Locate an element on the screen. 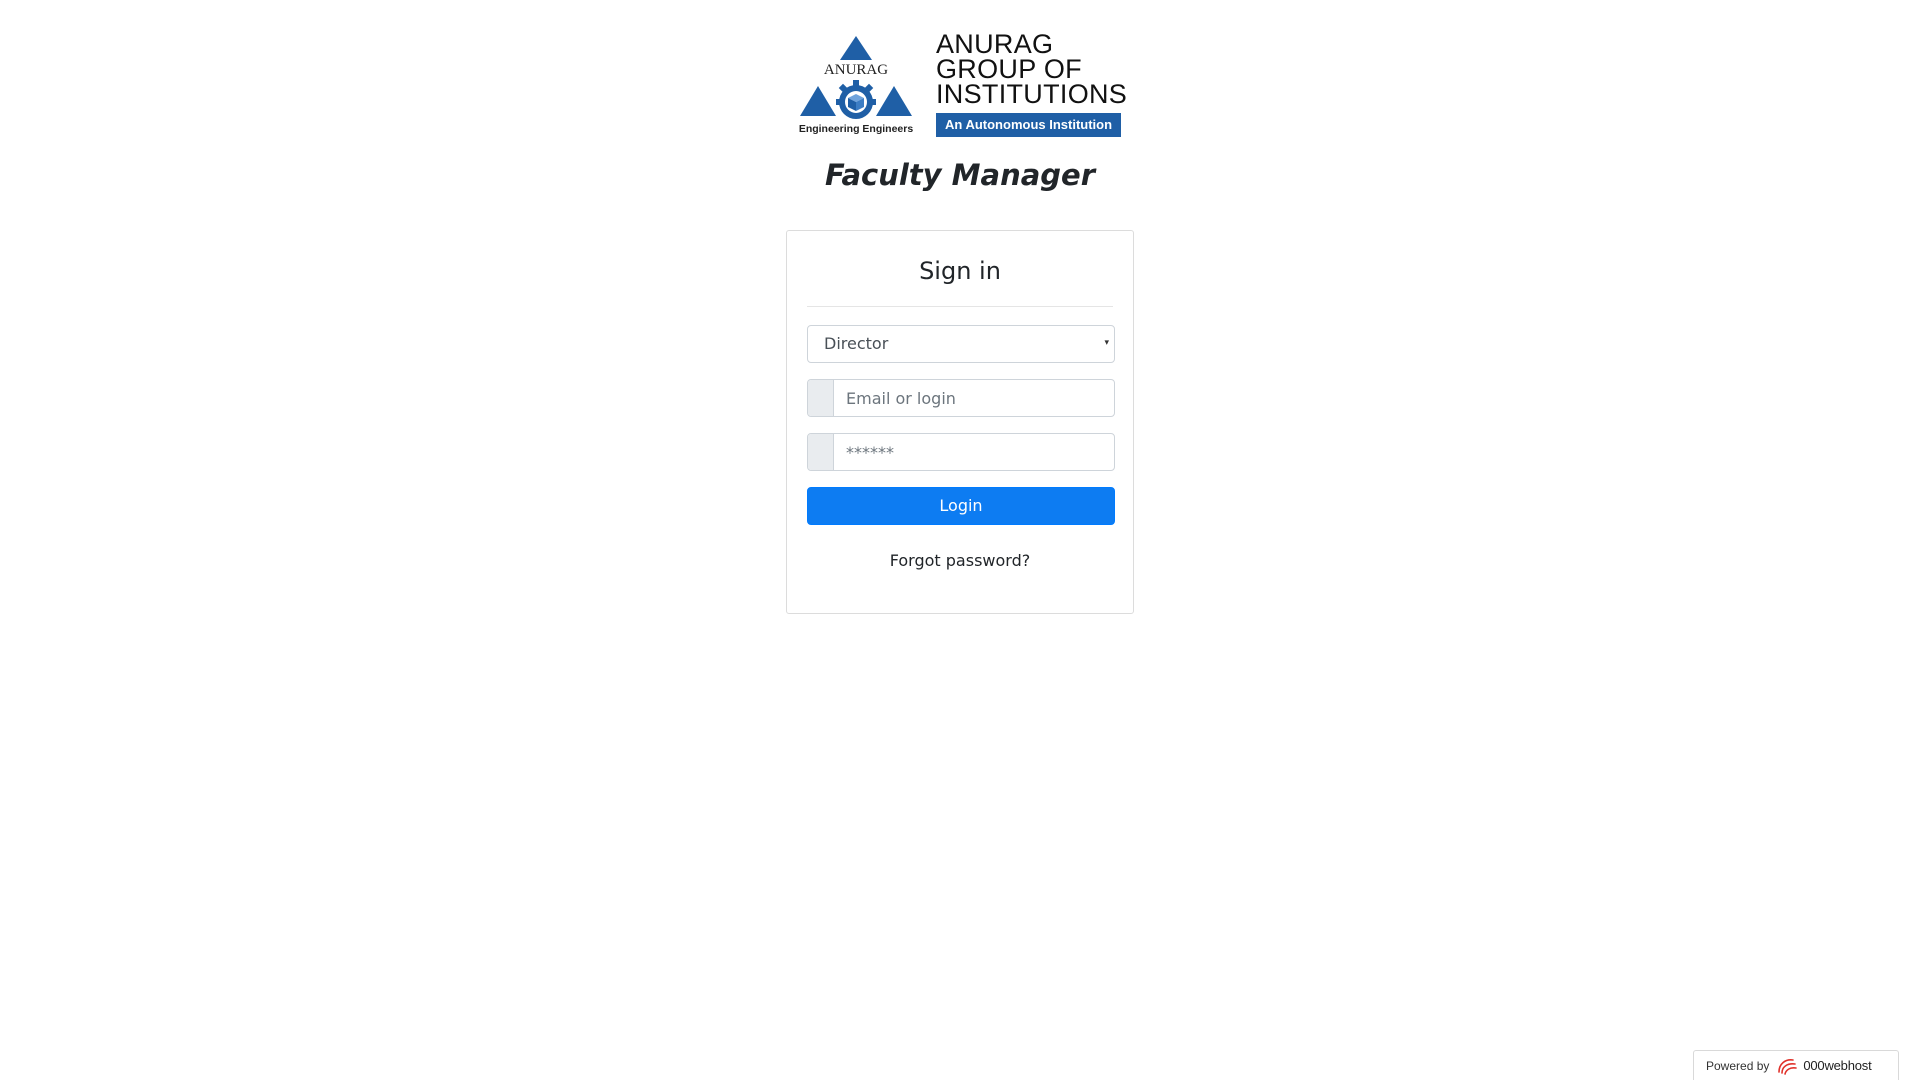 The width and height of the screenshot is (1920, 1080). anurag-emblem-icon: ANURAG Engineering Engineers is located at coordinates (856, 85).